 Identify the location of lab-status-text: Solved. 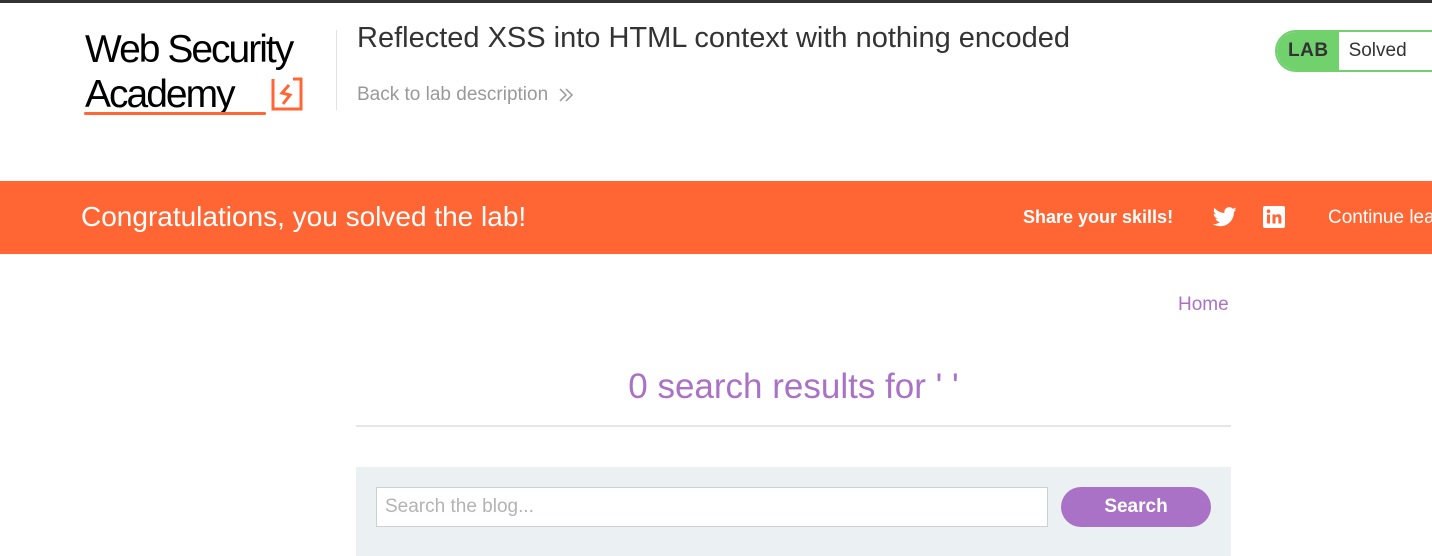
(1377, 50).